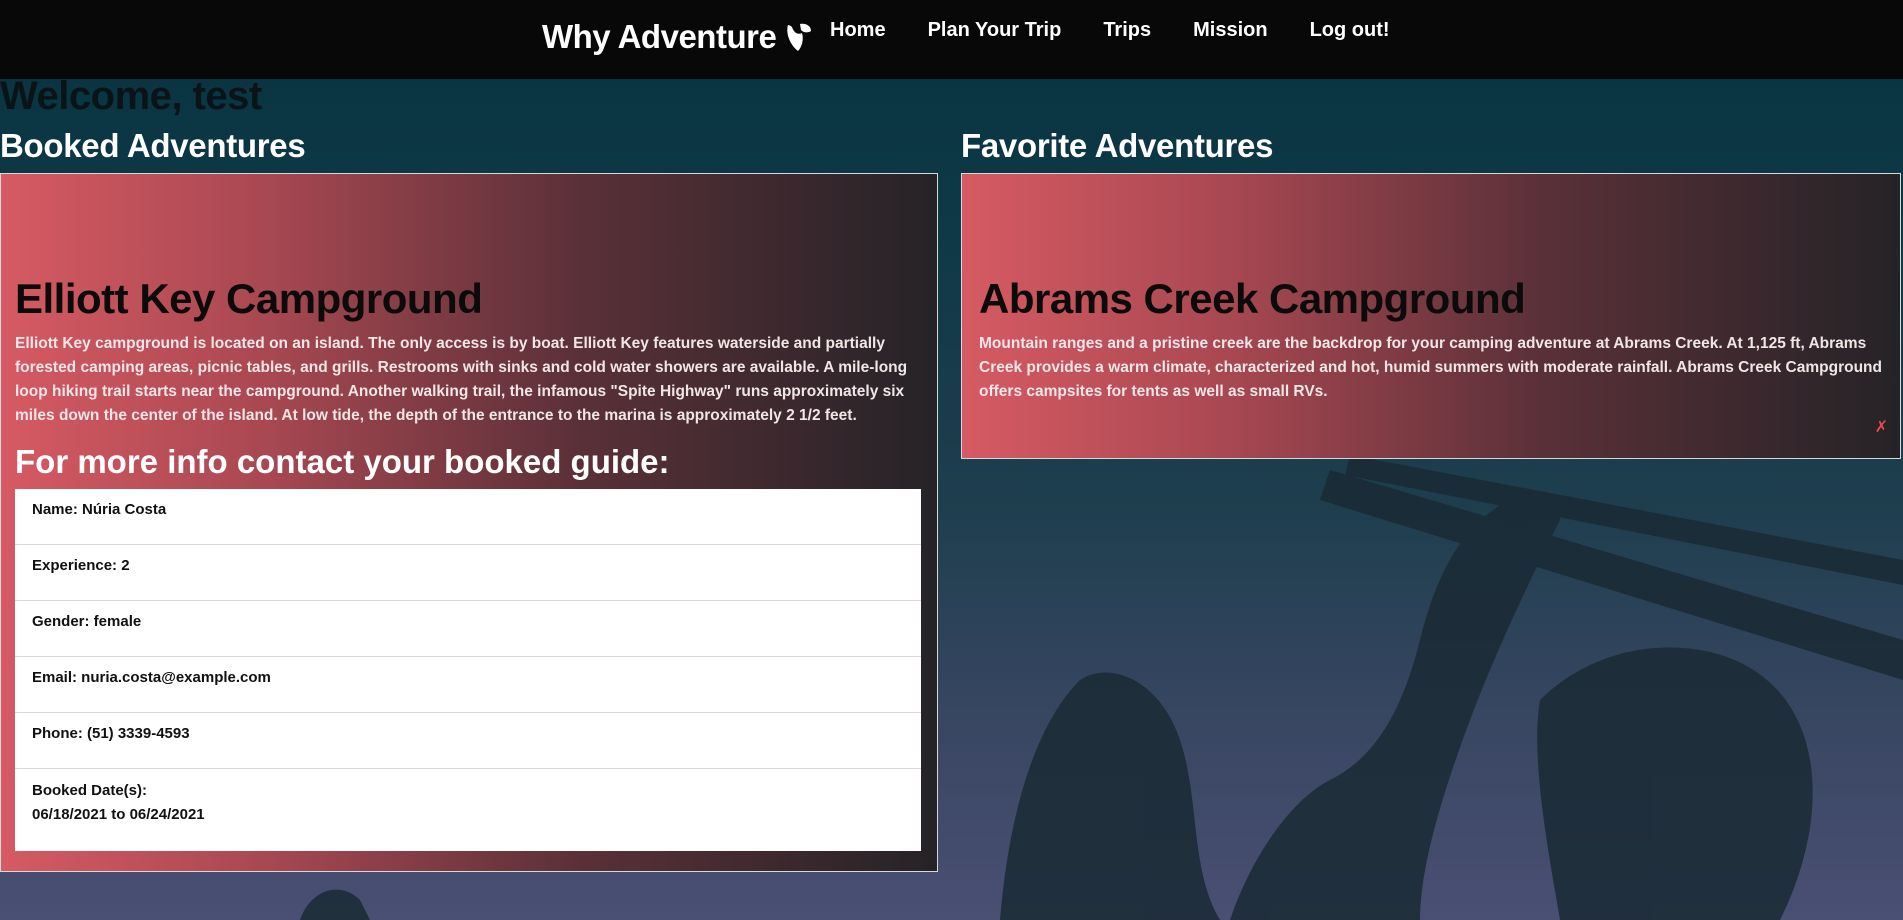 The height and width of the screenshot is (920, 1903). Describe the element at coordinates (1127, 30) in the screenshot. I see `nav-trips-link: Trips` at that location.